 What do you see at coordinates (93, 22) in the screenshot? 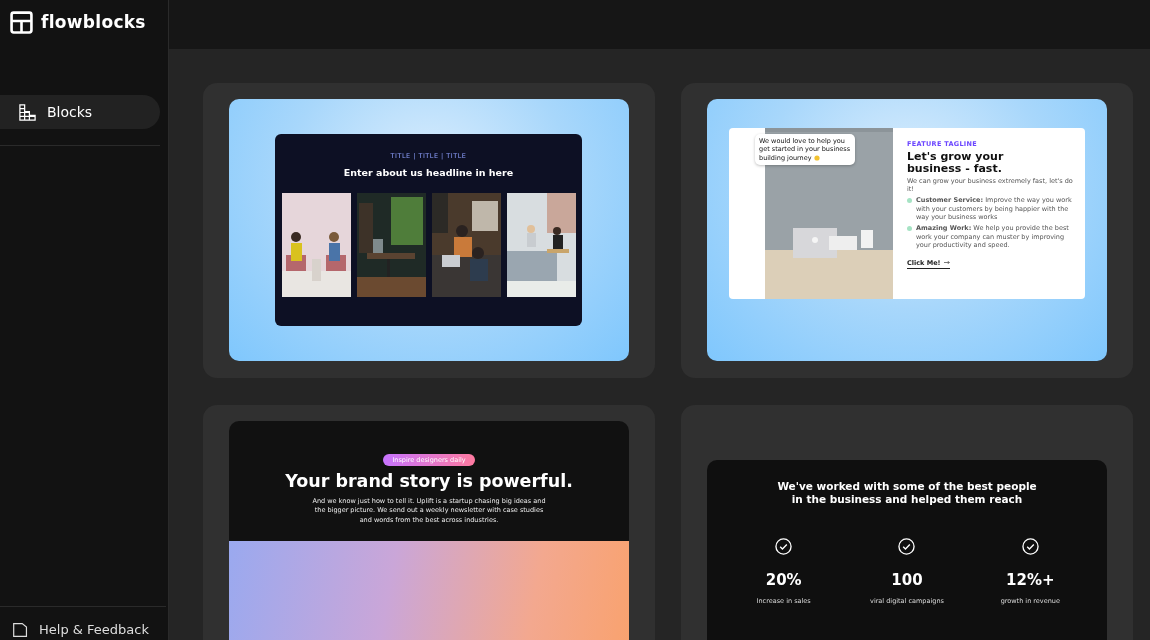
I see `brand-name: flowblocks` at bounding box center [93, 22].